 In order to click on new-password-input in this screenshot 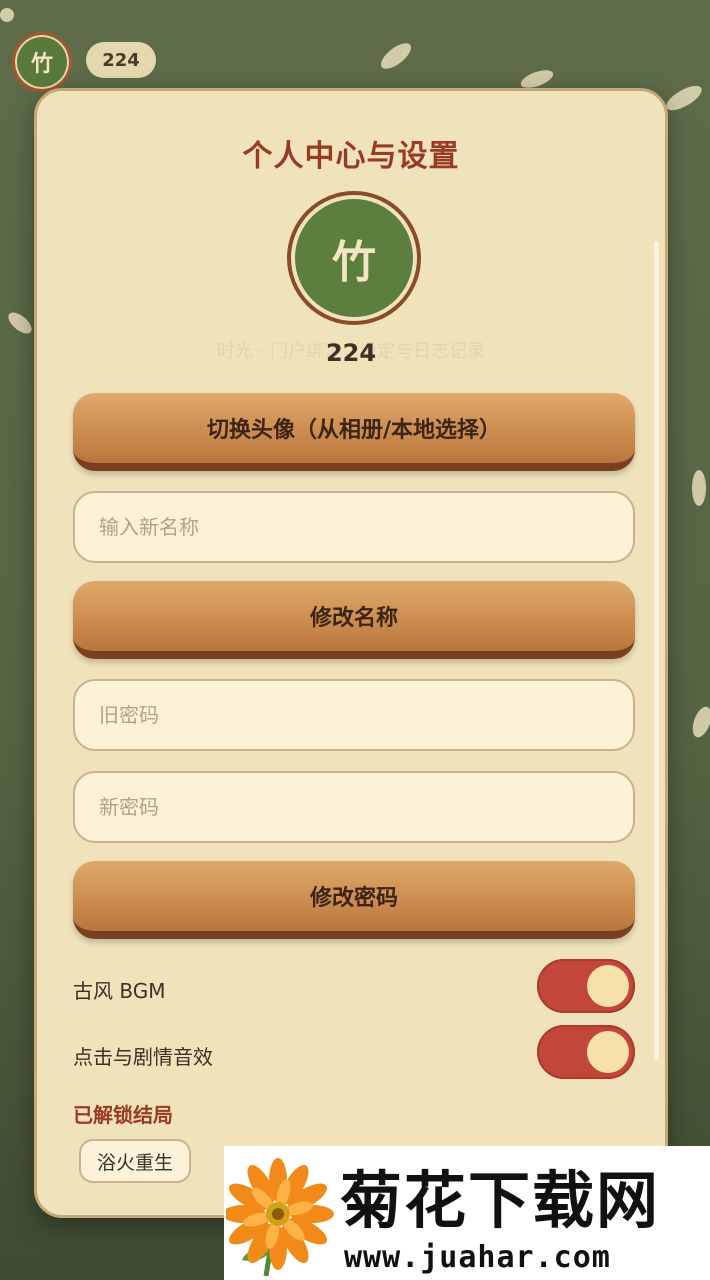, I will do `click(354, 807)`.